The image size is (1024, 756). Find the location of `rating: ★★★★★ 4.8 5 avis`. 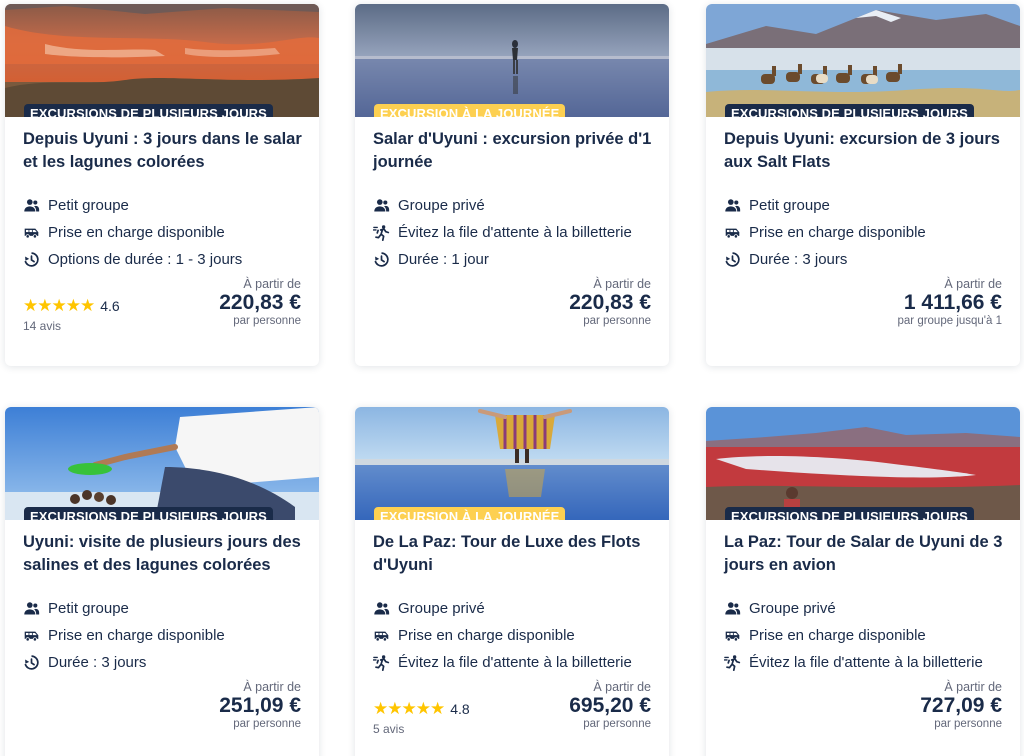

rating: ★★★★★ 4.8 5 avis is located at coordinates (421, 717).